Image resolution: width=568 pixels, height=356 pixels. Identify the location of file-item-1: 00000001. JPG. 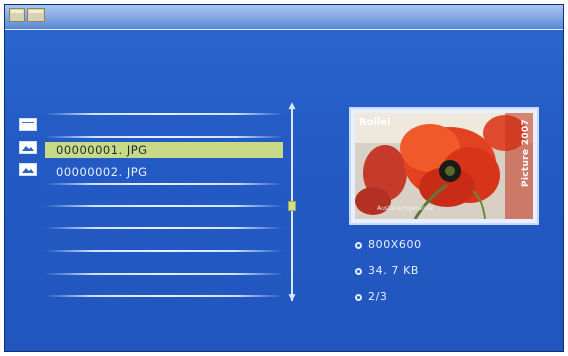
(164, 150).